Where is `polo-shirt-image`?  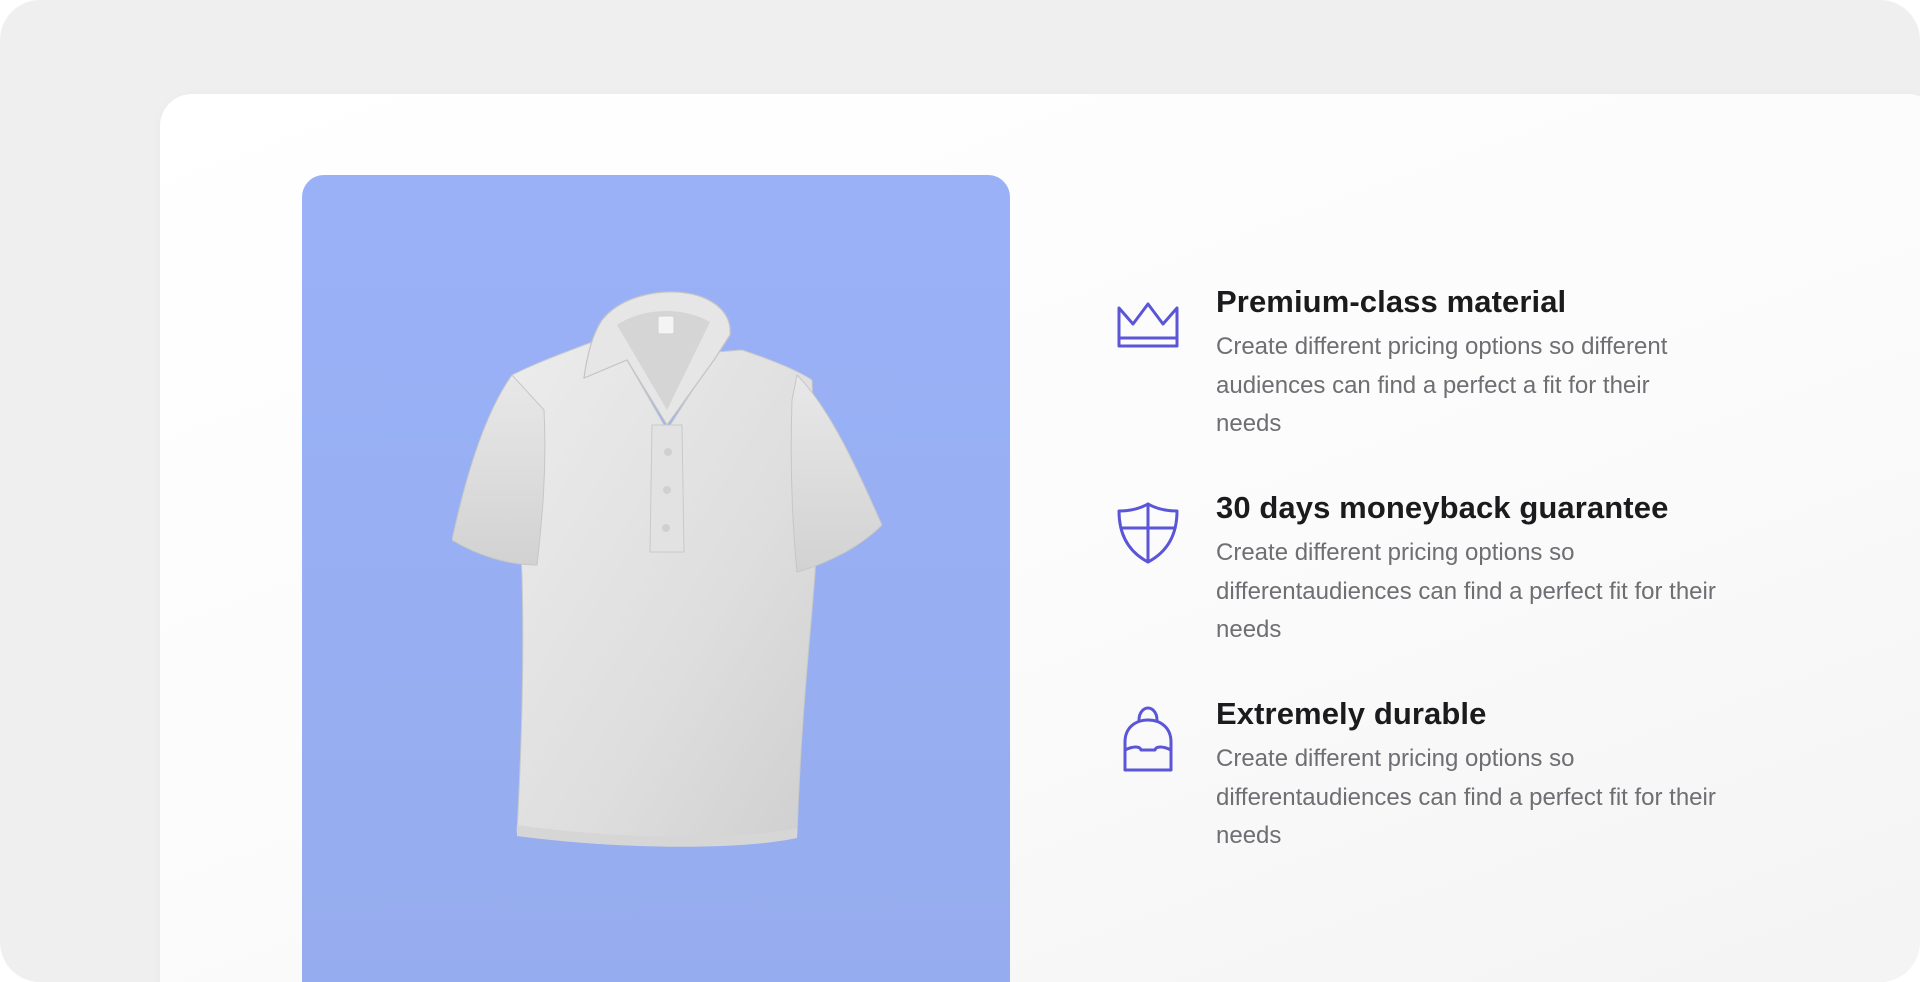
polo-shirt-image is located at coordinates (667, 569).